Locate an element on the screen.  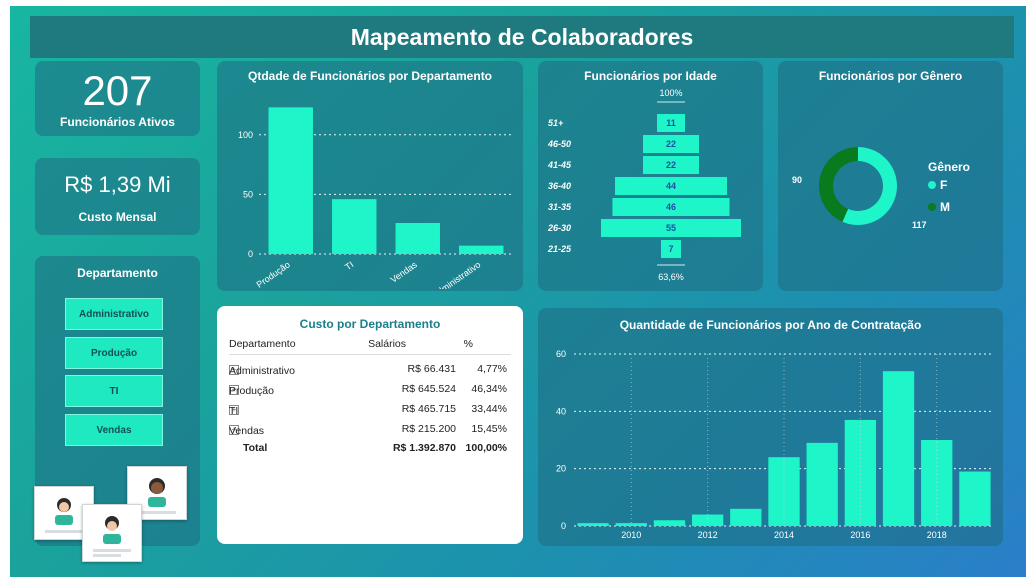
slicer-item-producao: Produção is located at coordinates (114, 353).